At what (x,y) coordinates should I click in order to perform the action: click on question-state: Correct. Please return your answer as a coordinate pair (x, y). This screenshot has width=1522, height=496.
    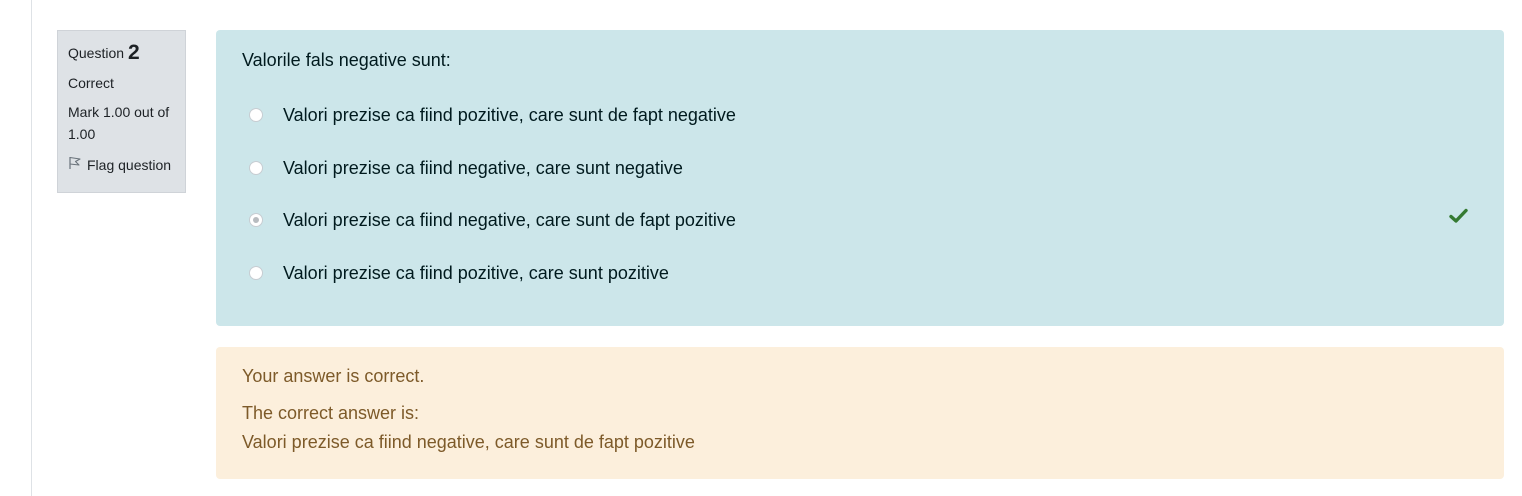
    Looking at the image, I should click on (91, 83).